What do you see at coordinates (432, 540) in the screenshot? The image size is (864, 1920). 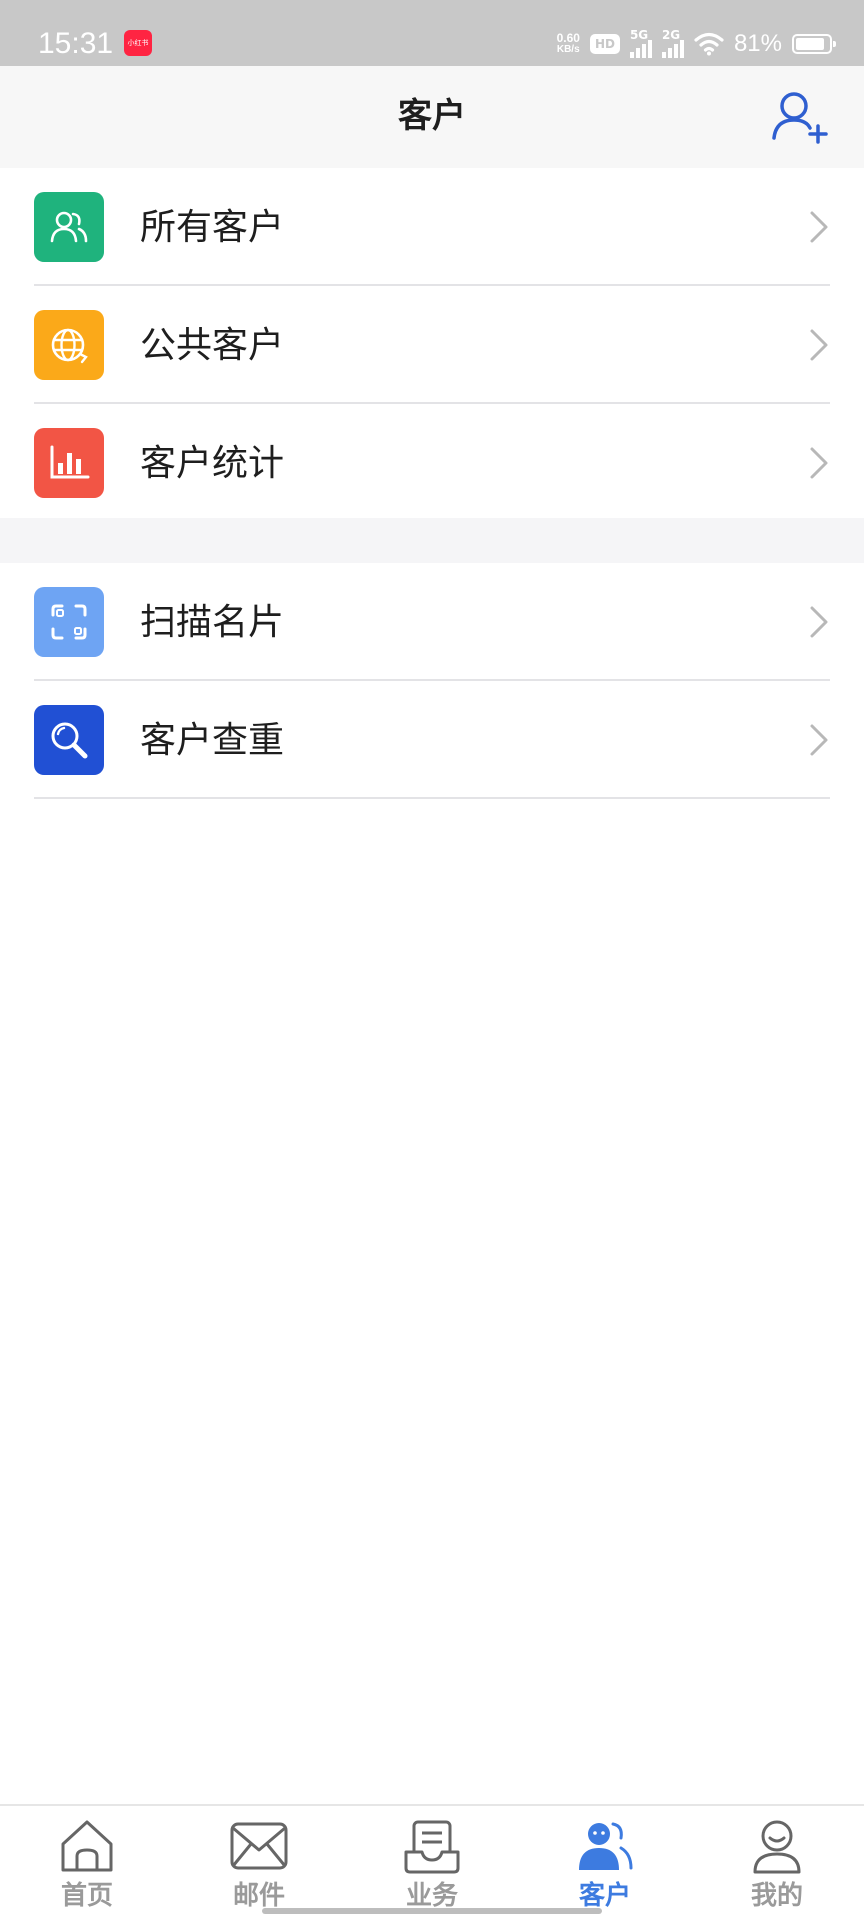 I see `section-spacer` at bounding box center [432, 540].